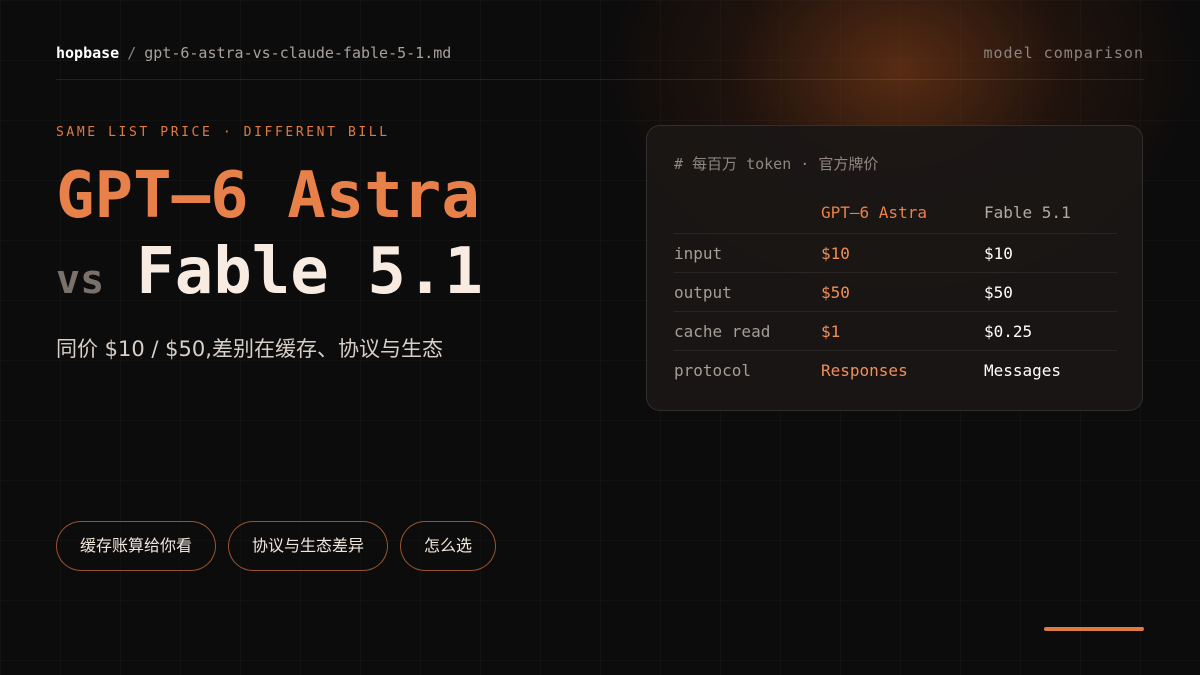  I want to click on price-table-header-row: GPT–6 Astra Fable 5.1, so click(895, 212).